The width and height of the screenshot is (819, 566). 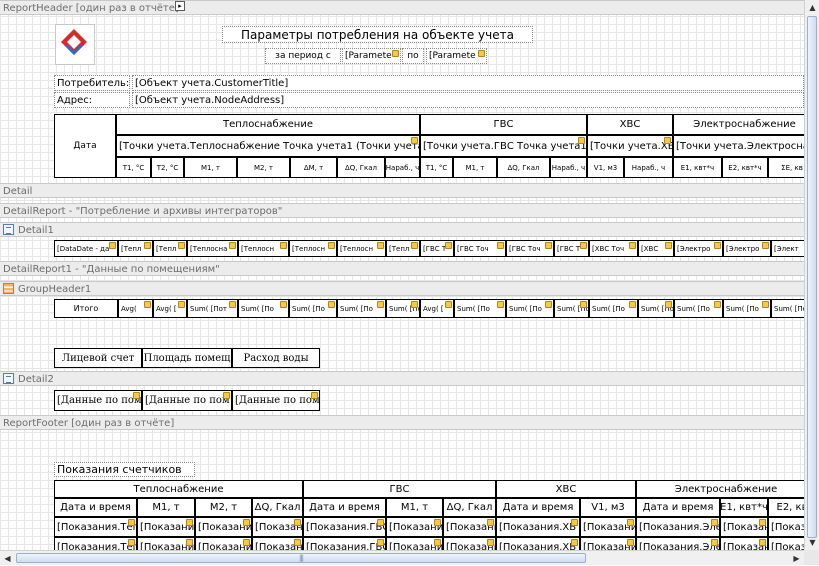 I want to click on param-col-header-6: Нараб., ч, so click(x=402, y=167).